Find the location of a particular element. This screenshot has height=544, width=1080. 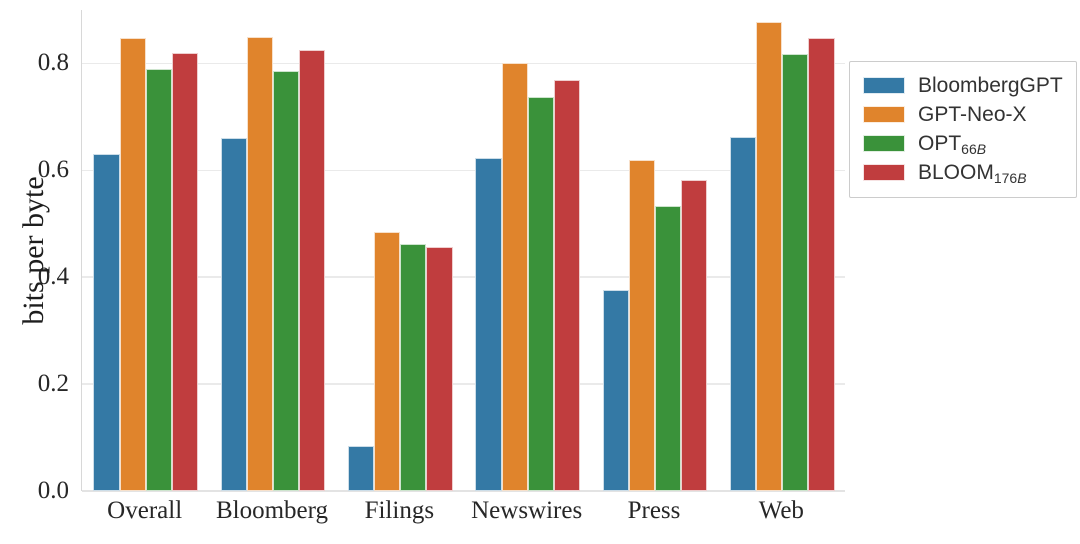

legend-item: BloombergGPT is located at coordinates (963, 85).